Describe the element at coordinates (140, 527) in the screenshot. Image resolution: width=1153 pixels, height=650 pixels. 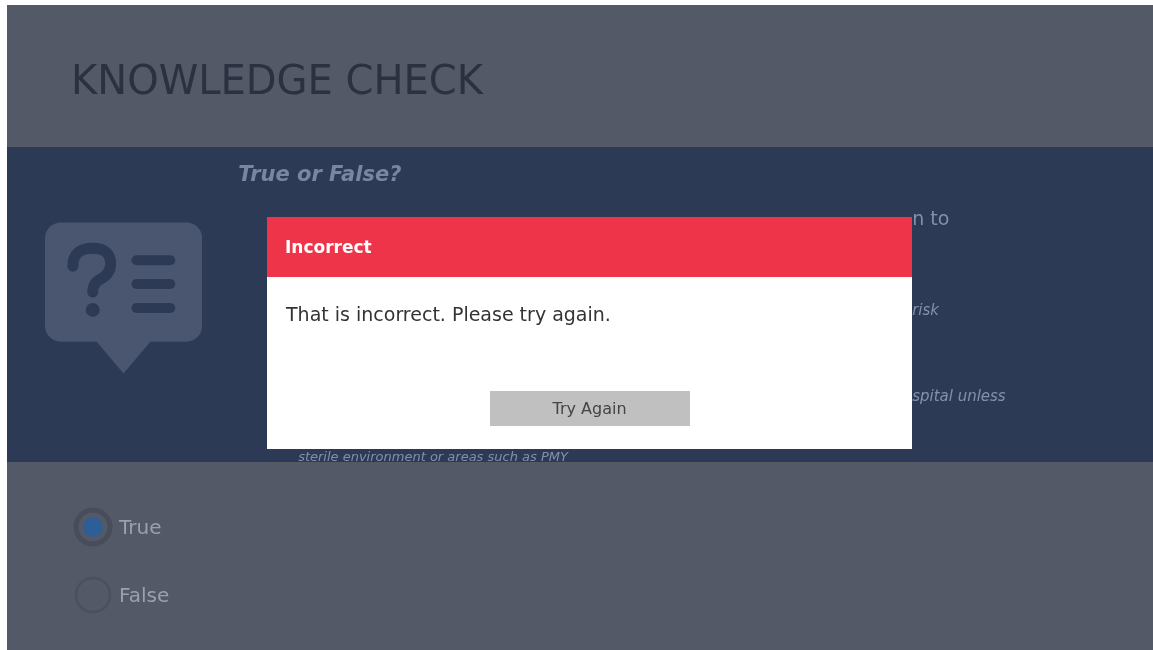
I see `option-label: True` at that location.